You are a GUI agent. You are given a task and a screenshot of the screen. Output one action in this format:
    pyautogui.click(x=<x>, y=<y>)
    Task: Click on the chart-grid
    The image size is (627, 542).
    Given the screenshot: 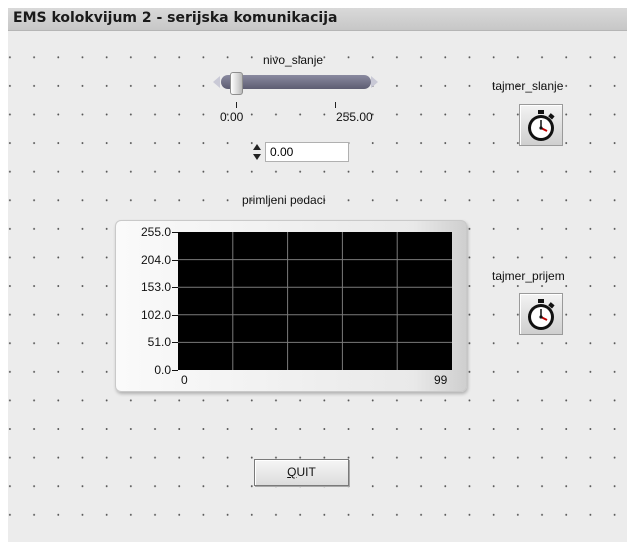 What is the action you would take?
    pyautogui.click(x=315, y=301)
    